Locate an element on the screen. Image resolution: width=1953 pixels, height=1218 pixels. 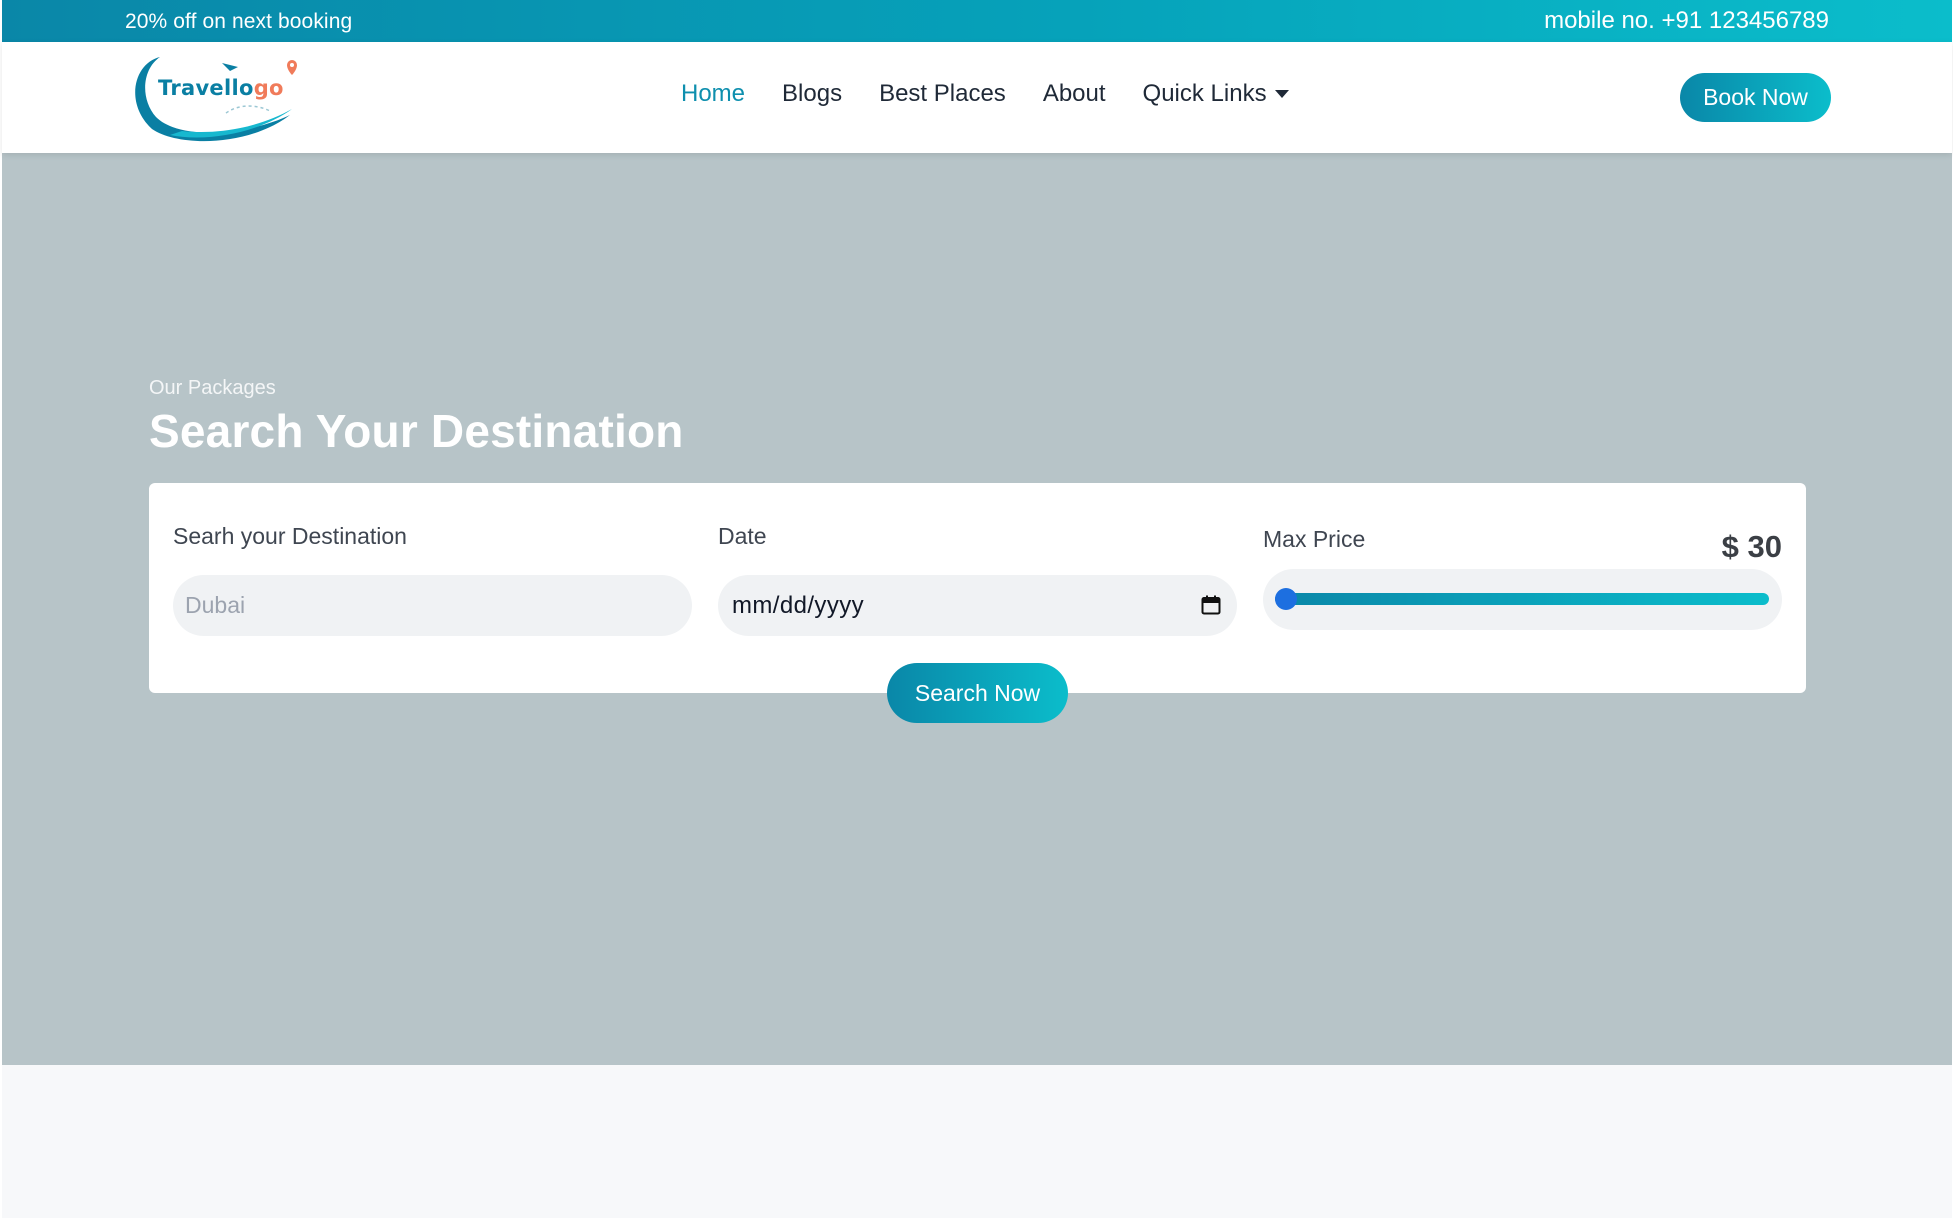
max-price-value: $ 30 is located at coordinates (1751, 546).